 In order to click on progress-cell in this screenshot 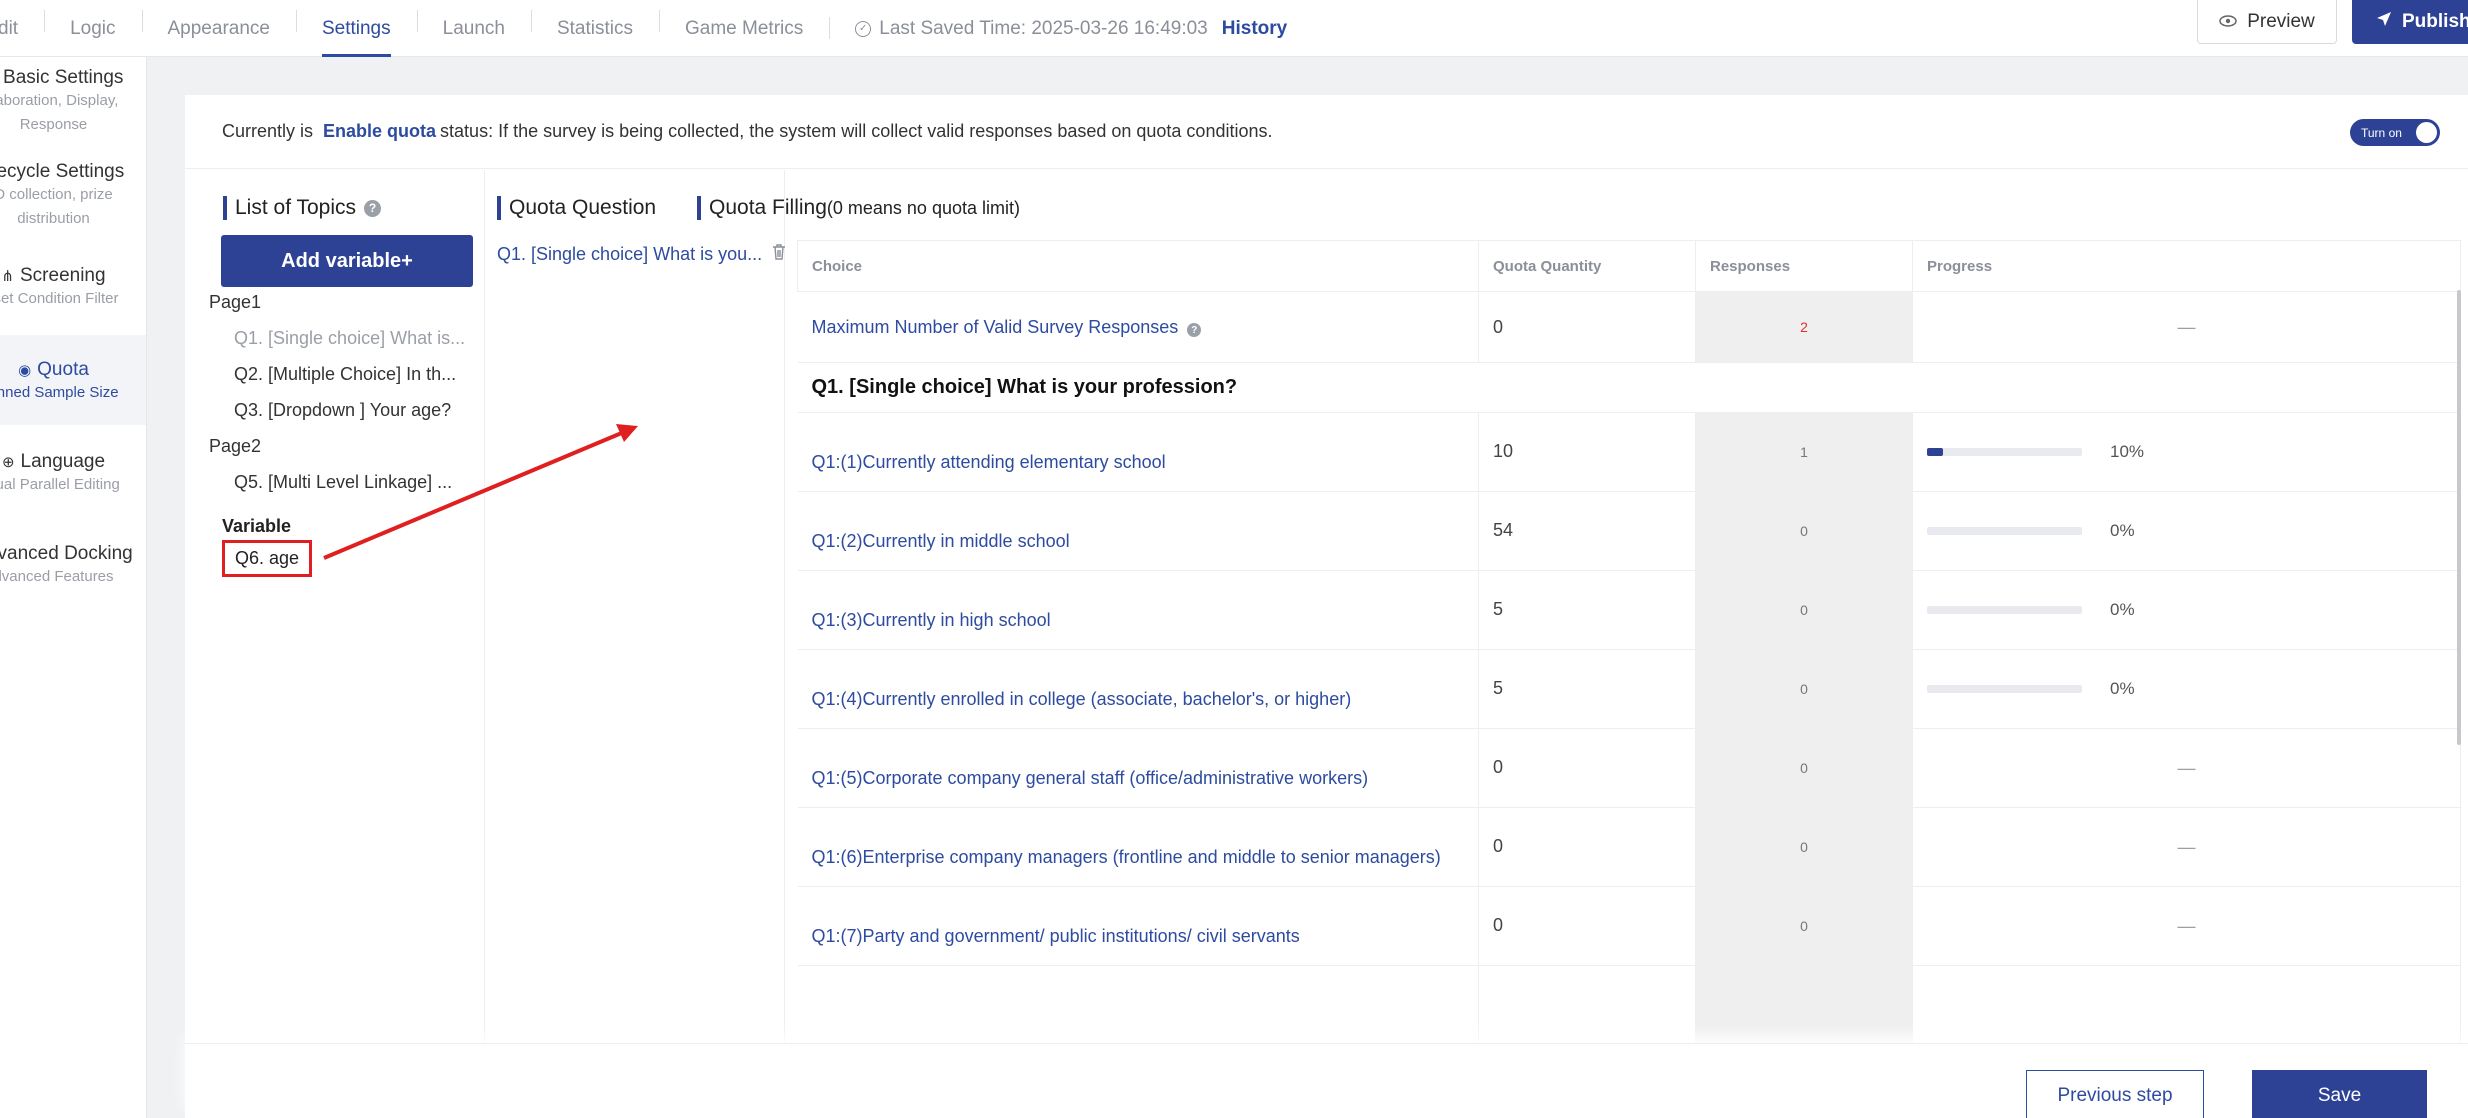, I will do `click(2186, 1005)`.